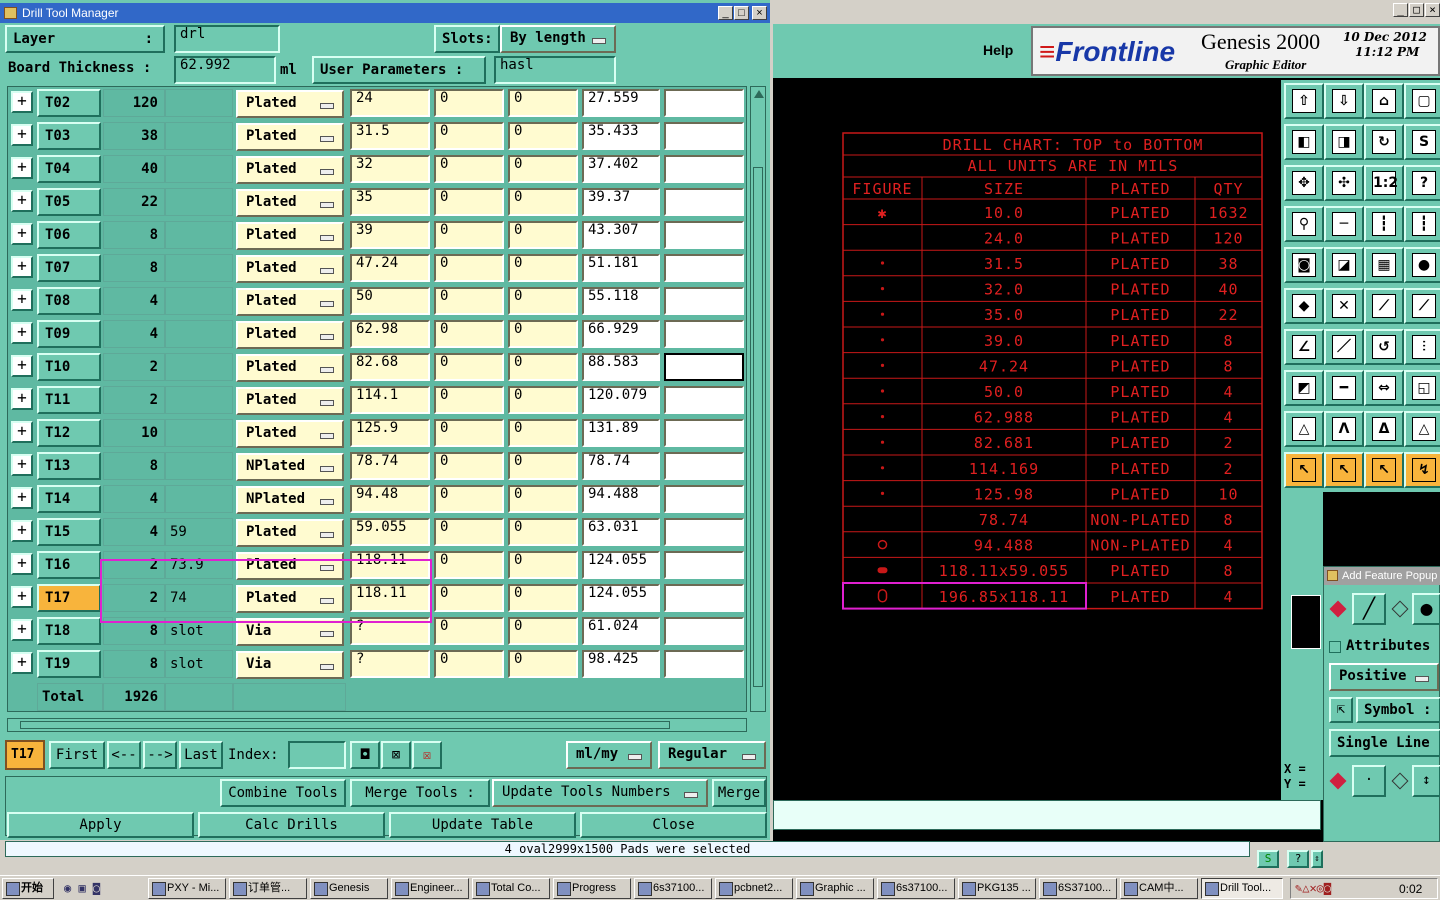  I want to click on start-button: 开始, so click(28, 888).